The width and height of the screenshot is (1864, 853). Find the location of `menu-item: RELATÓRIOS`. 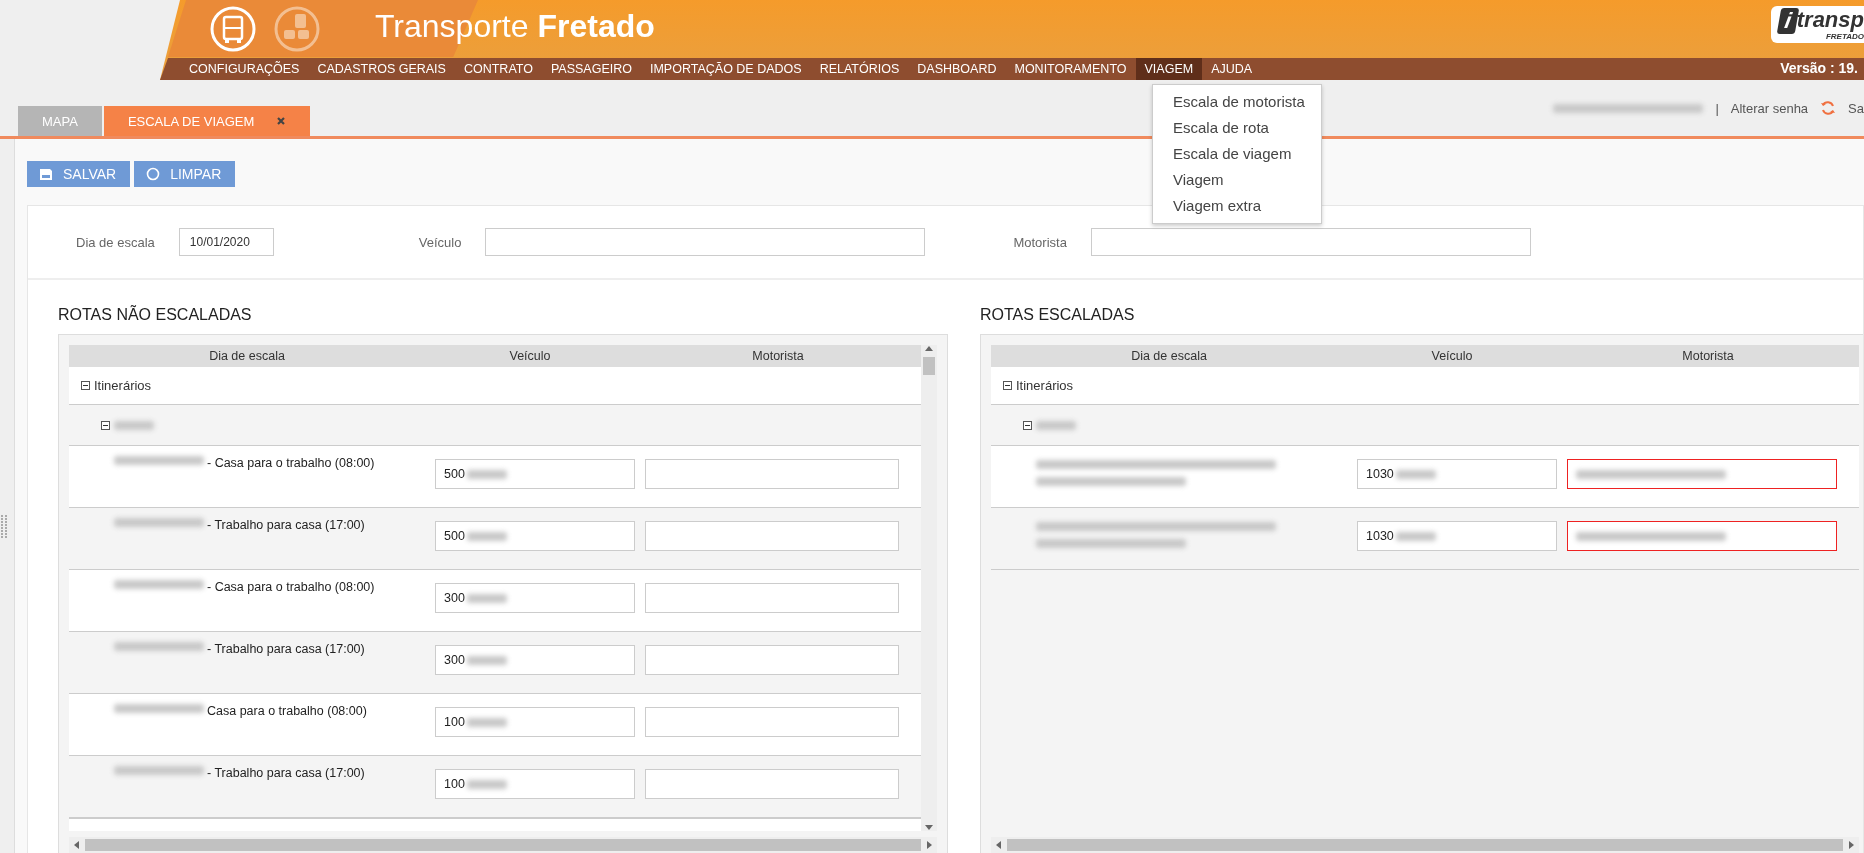

menu-item: RELATÓRIOS is located at coordinates (859, 69).